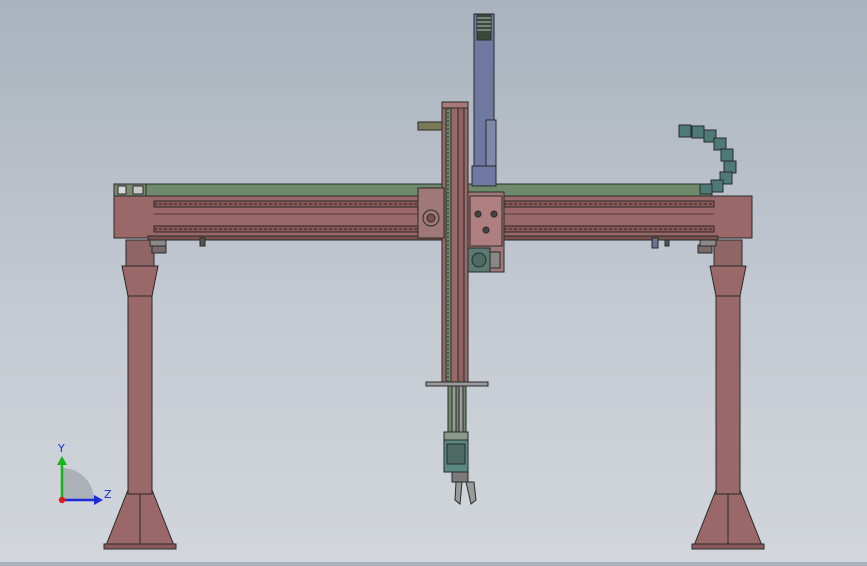 The height and width of the screenshot is (566, 867). Describe the element at coordinates (61, 448) in the screenshot. I see `triad-y-label: Y` at that location.